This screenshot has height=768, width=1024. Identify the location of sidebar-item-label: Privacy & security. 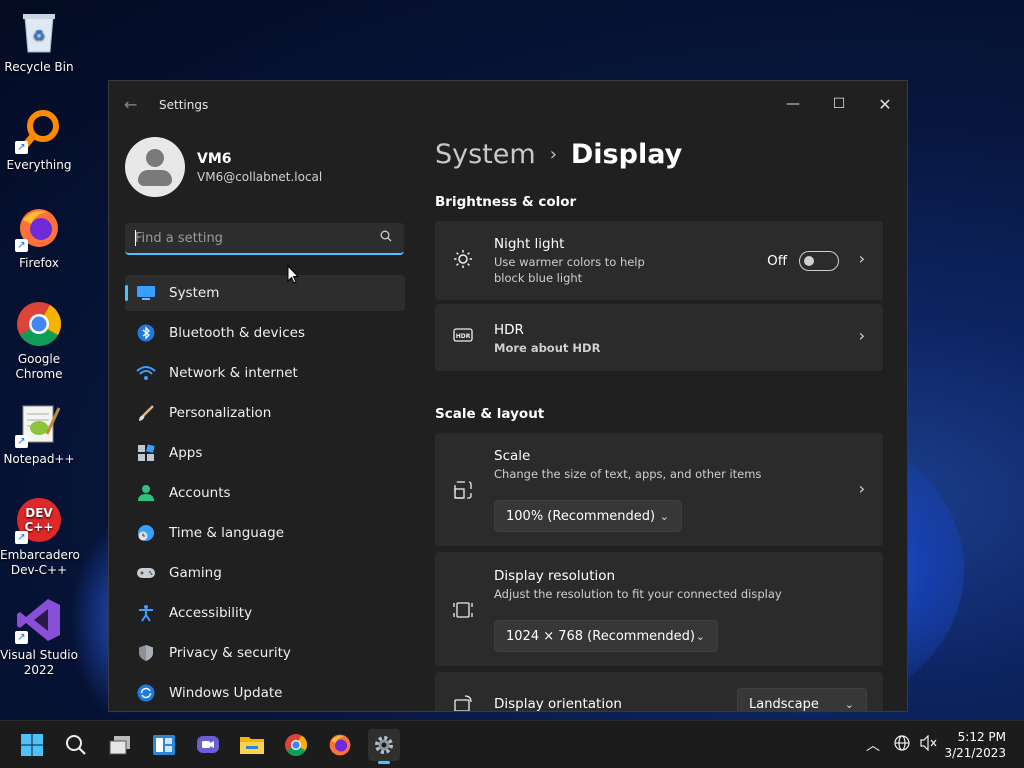
(230, 653).